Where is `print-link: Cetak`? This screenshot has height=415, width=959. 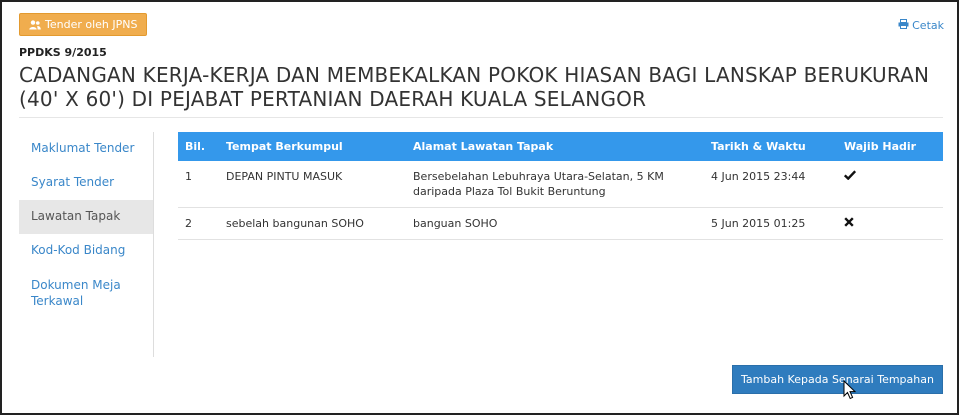 print-link: Cetak is located at coordinates (921, 25).